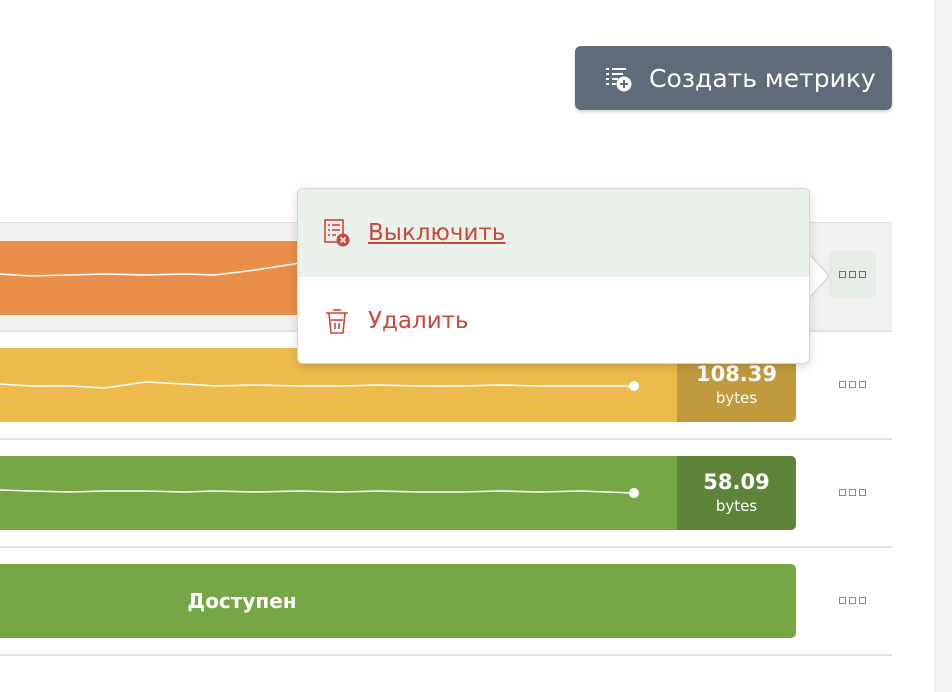 The height and width of the screenshot is (692, 952). Describe the element at coordinates (418, 321) in the screenshot. I see `menu-item-label: Удалить` at that location.